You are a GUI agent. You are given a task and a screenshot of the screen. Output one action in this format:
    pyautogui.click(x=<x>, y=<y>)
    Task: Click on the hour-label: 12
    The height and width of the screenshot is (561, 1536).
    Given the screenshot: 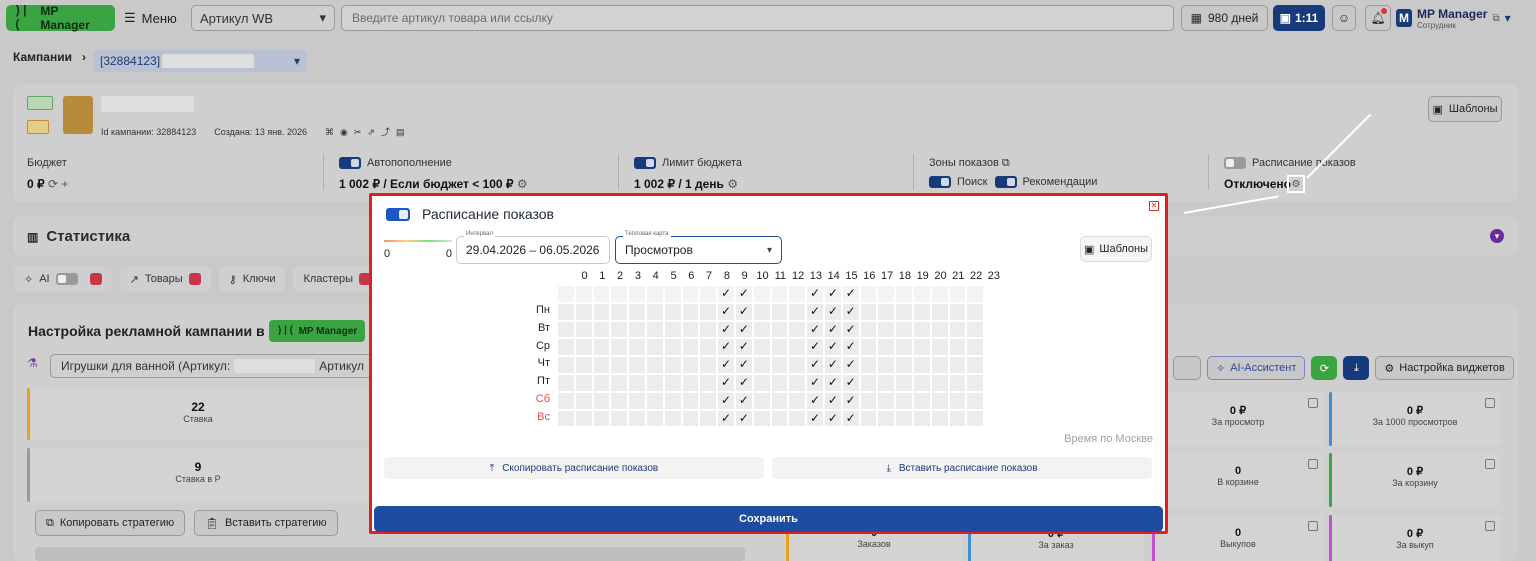 What is the action you would take?
    pyautogui.click(x=798, y=276)
    